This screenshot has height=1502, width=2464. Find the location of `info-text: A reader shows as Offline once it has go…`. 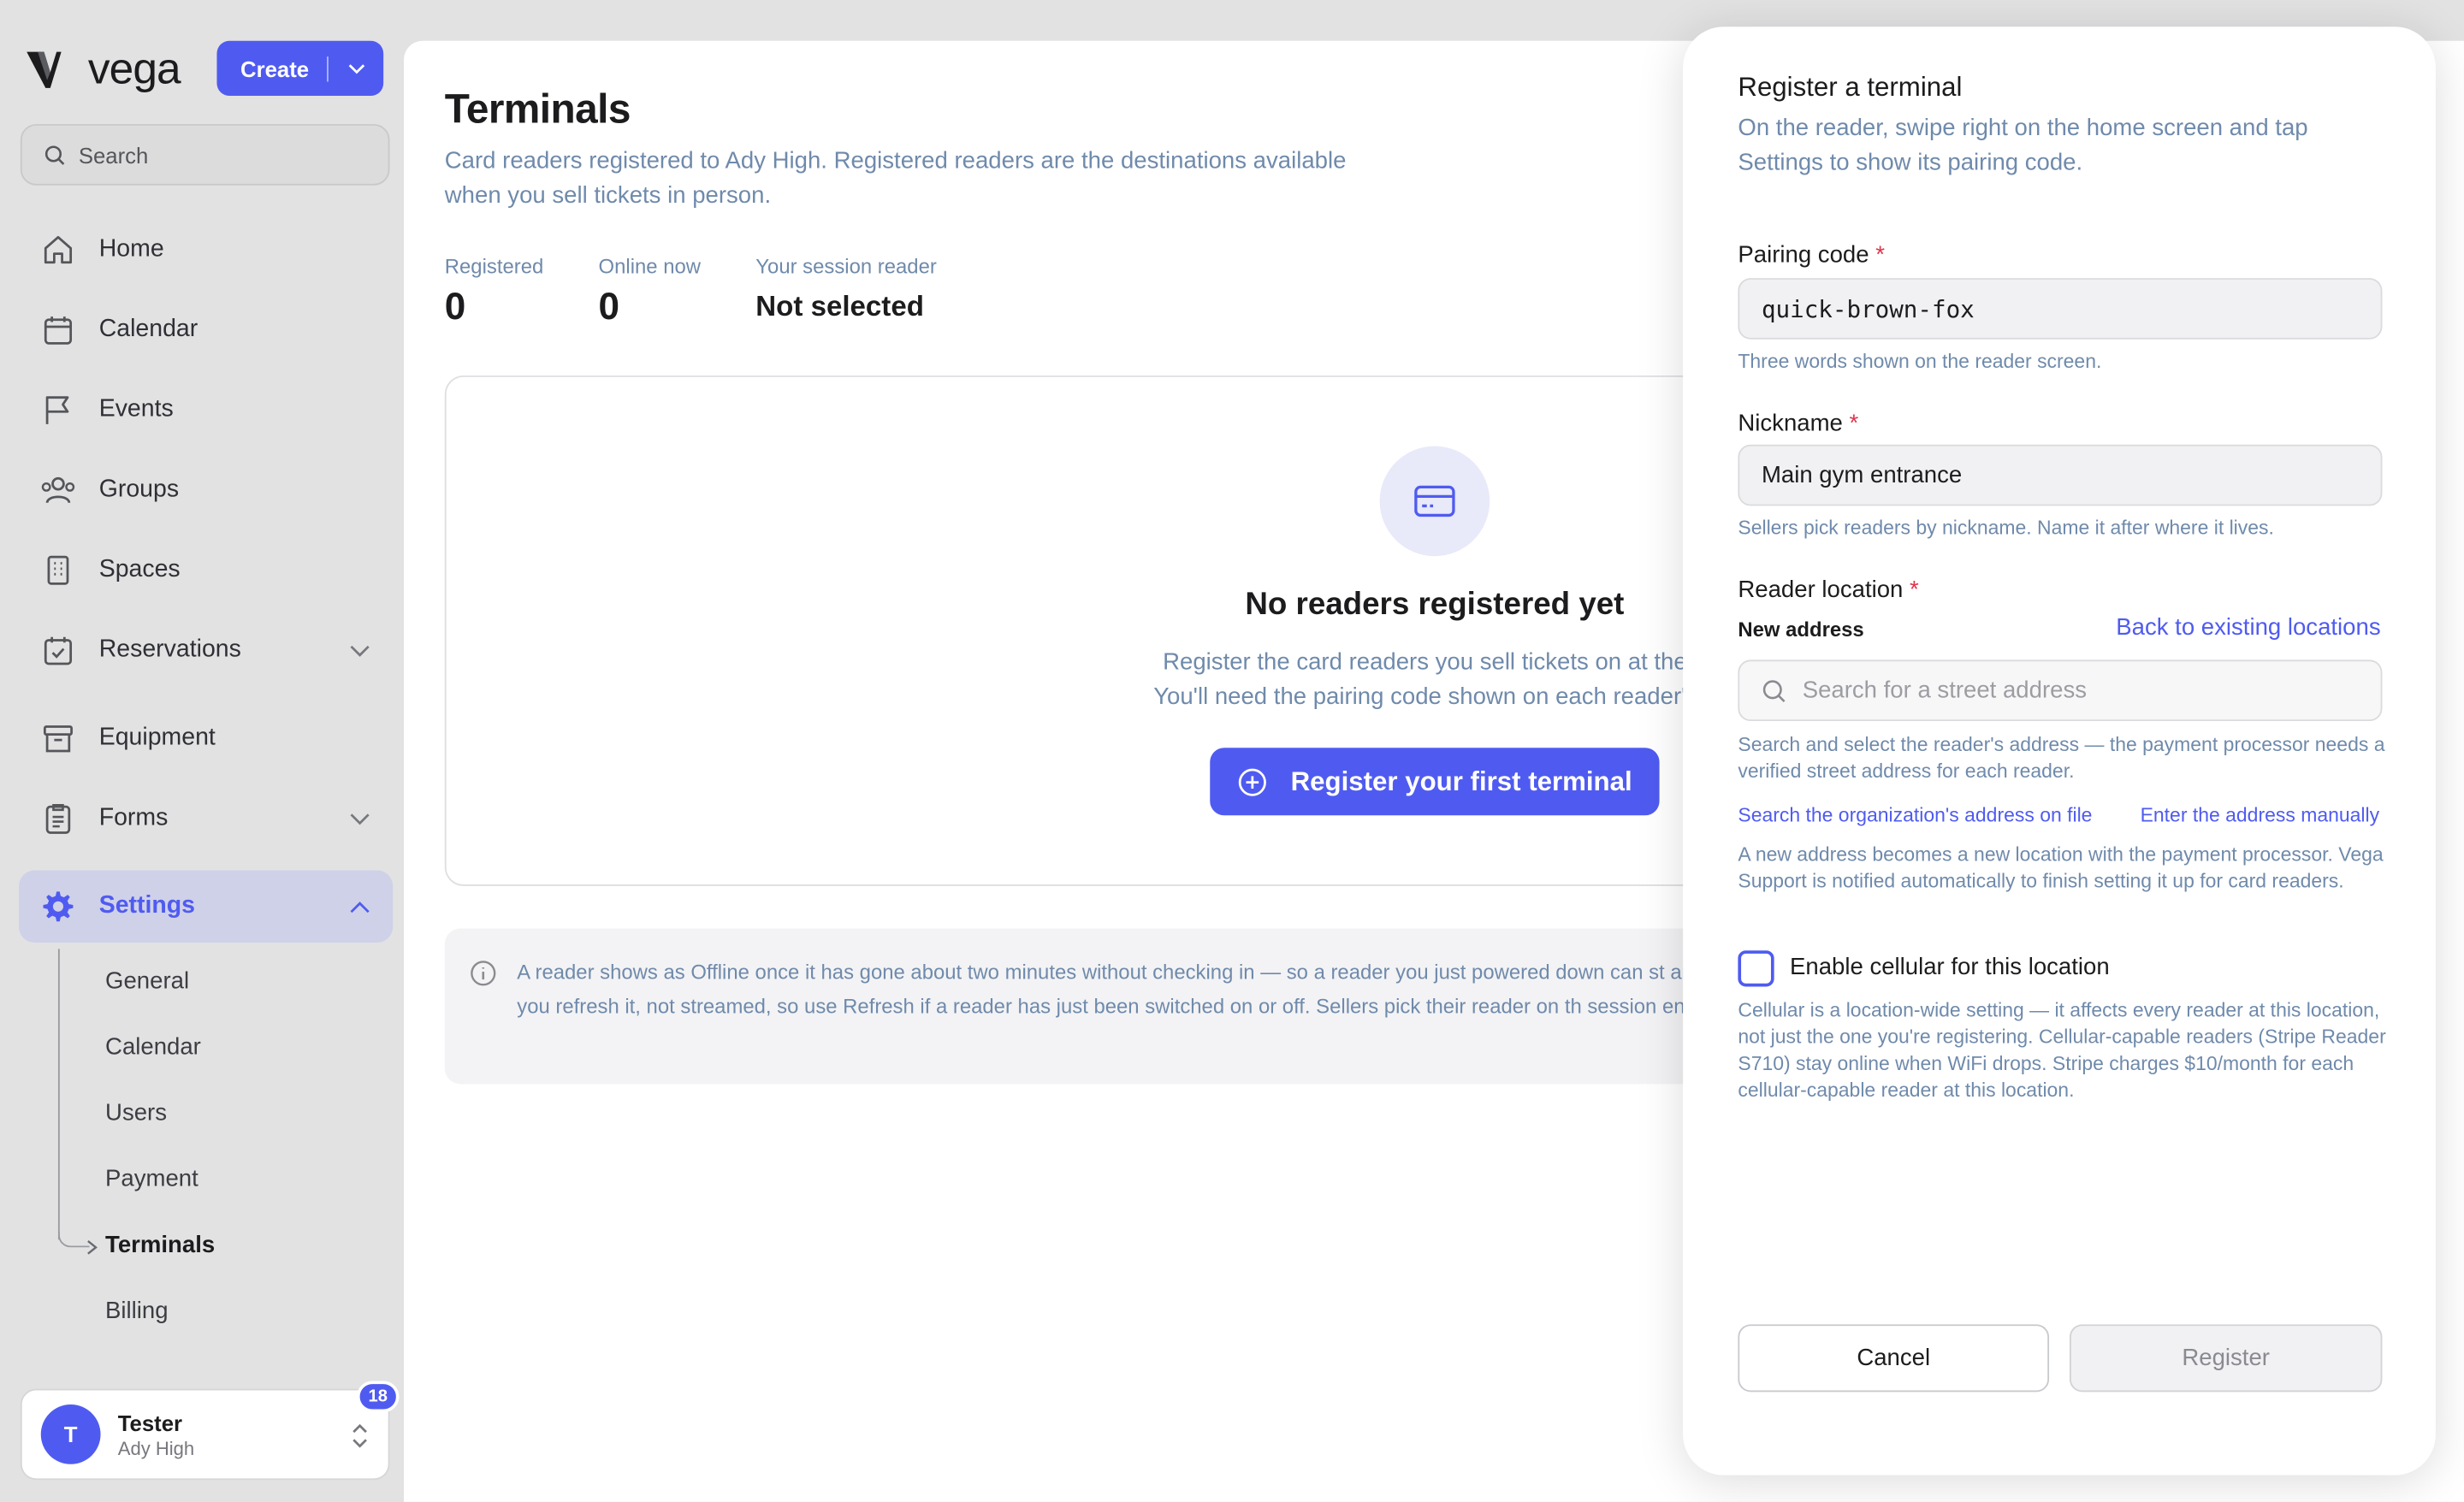

info-text: A reader shows as Offline once it has go… is located at coordinates (1138, 989).